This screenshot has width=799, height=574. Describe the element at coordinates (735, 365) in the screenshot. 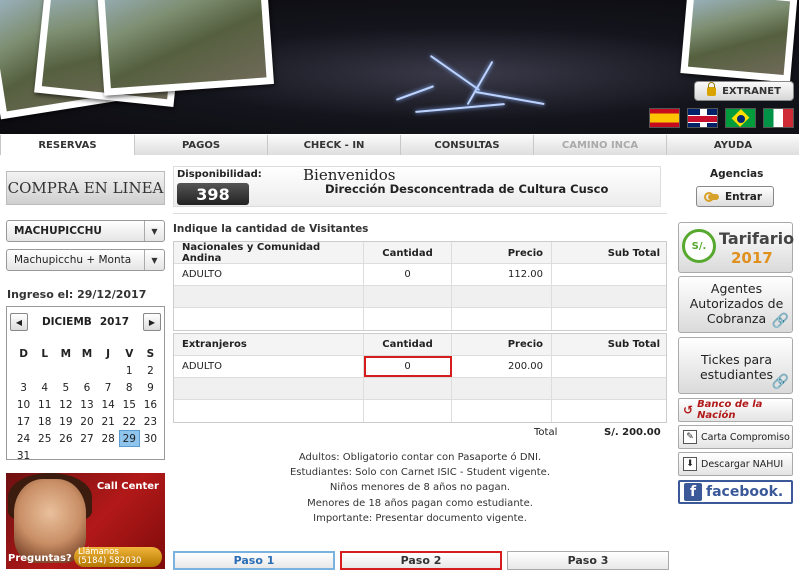

I see `tickes-estudiantes-button: Tickes para estudiantes 🔗` at that location.